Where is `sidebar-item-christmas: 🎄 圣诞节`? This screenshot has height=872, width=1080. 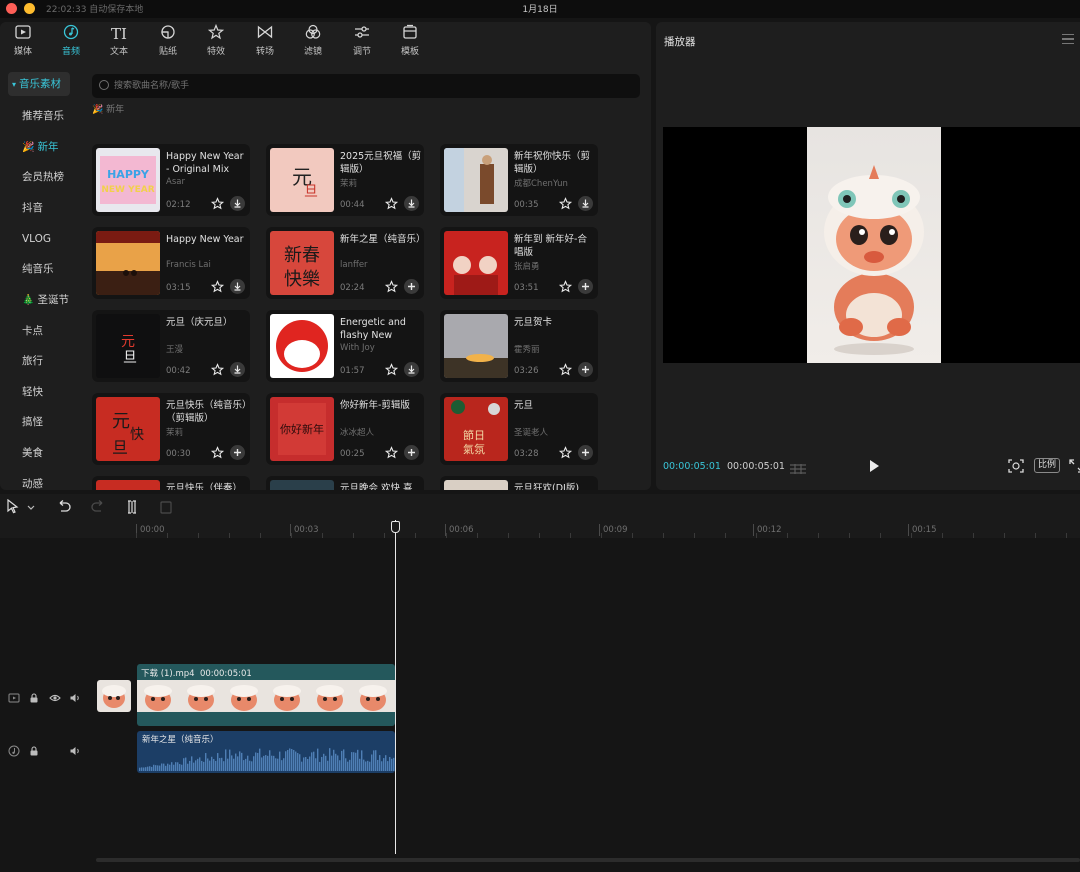 sidebar-item-christmas: 🎄 圣诞节 is located at coordinates (39, 300).